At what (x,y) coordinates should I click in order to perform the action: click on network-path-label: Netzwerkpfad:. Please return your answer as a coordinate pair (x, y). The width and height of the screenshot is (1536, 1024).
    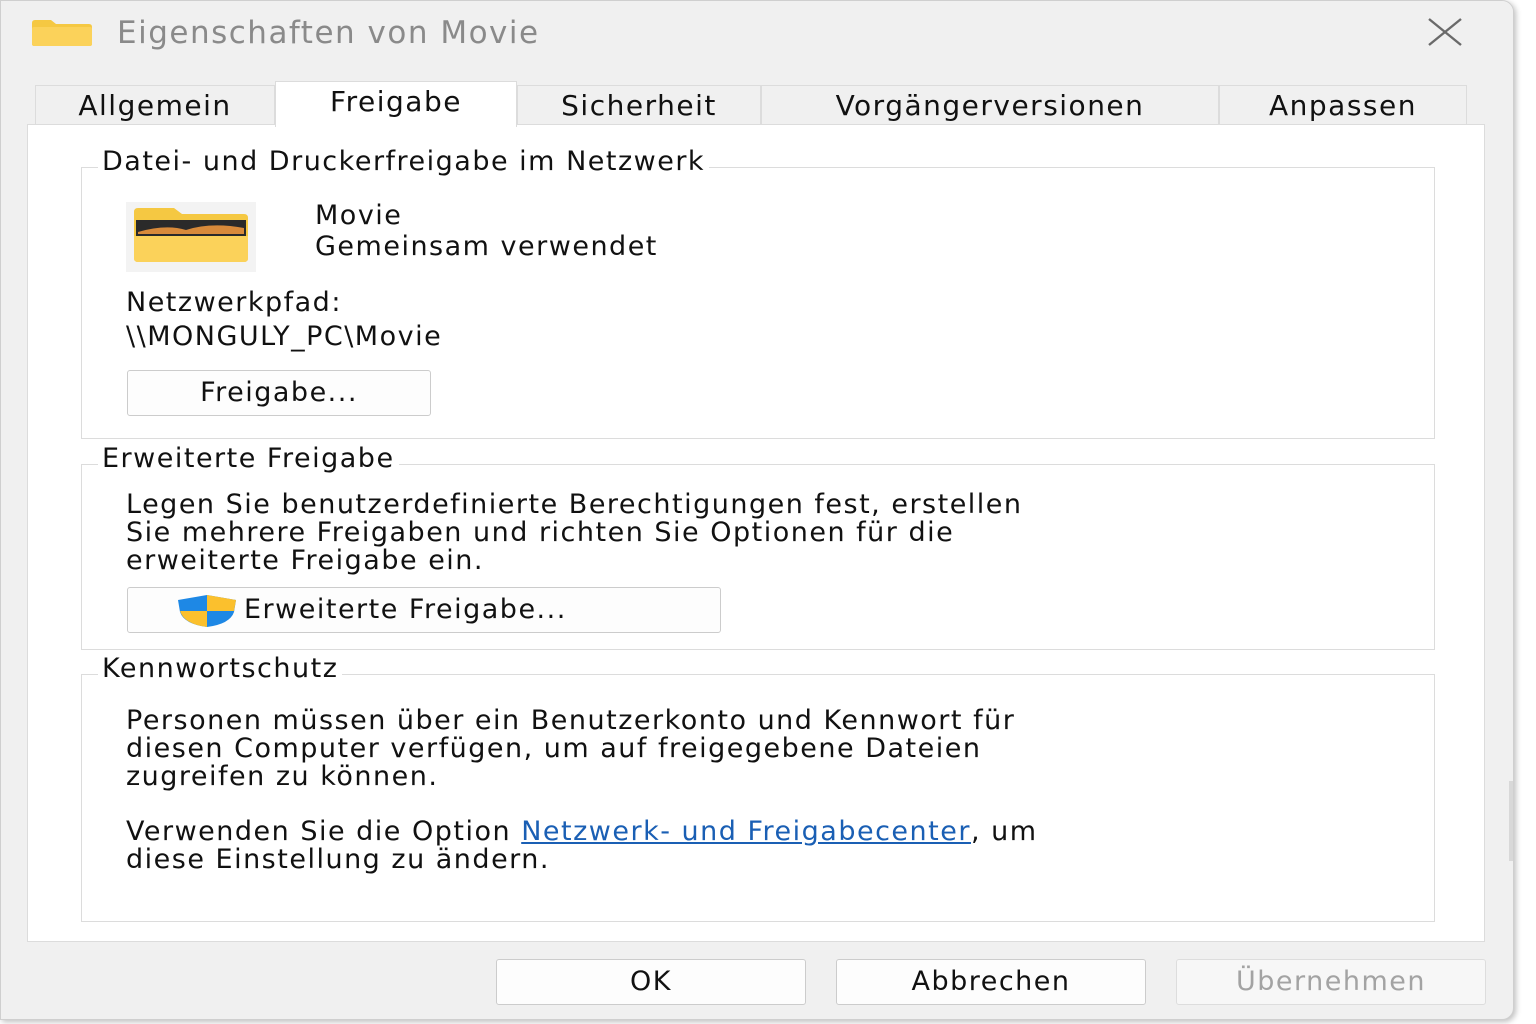
    Looking at the image, I should click on (234, 302).